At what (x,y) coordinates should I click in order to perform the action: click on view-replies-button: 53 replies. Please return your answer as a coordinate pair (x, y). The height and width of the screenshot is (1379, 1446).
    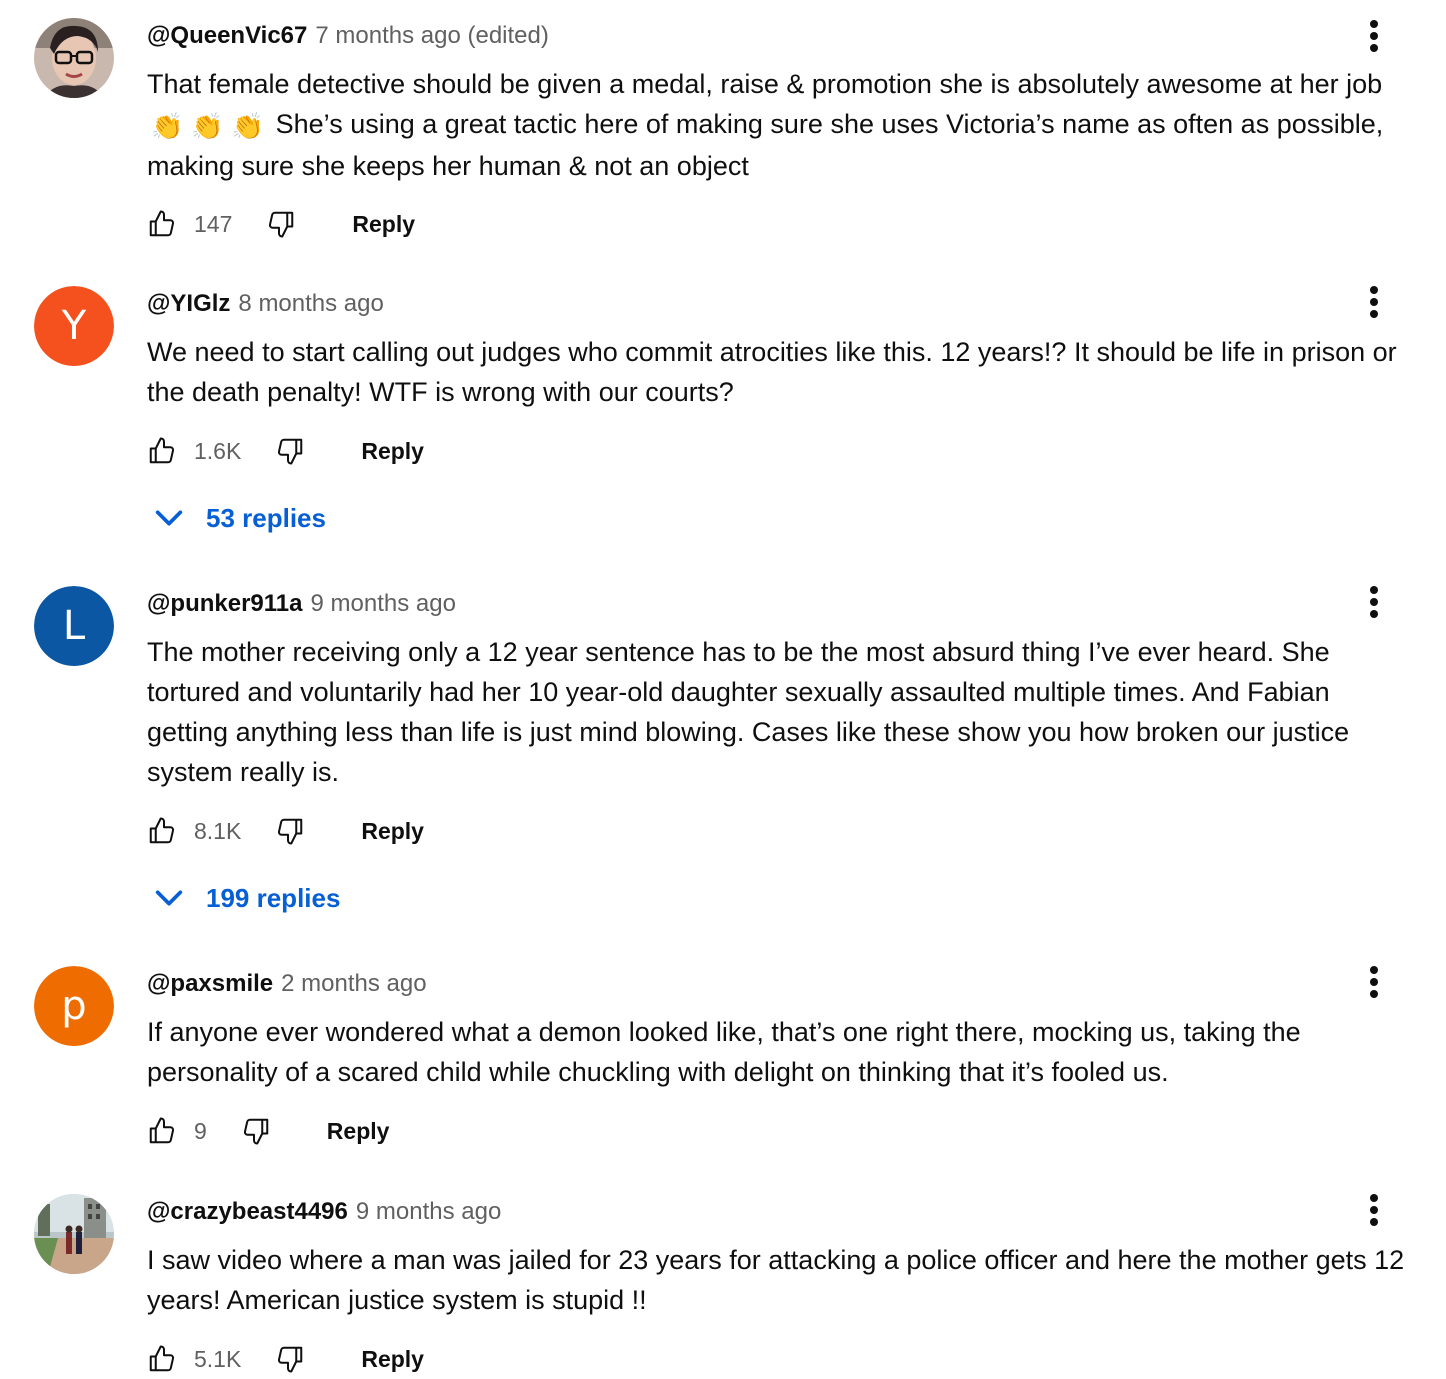
    Looking at the image, I should click on (239, 518).